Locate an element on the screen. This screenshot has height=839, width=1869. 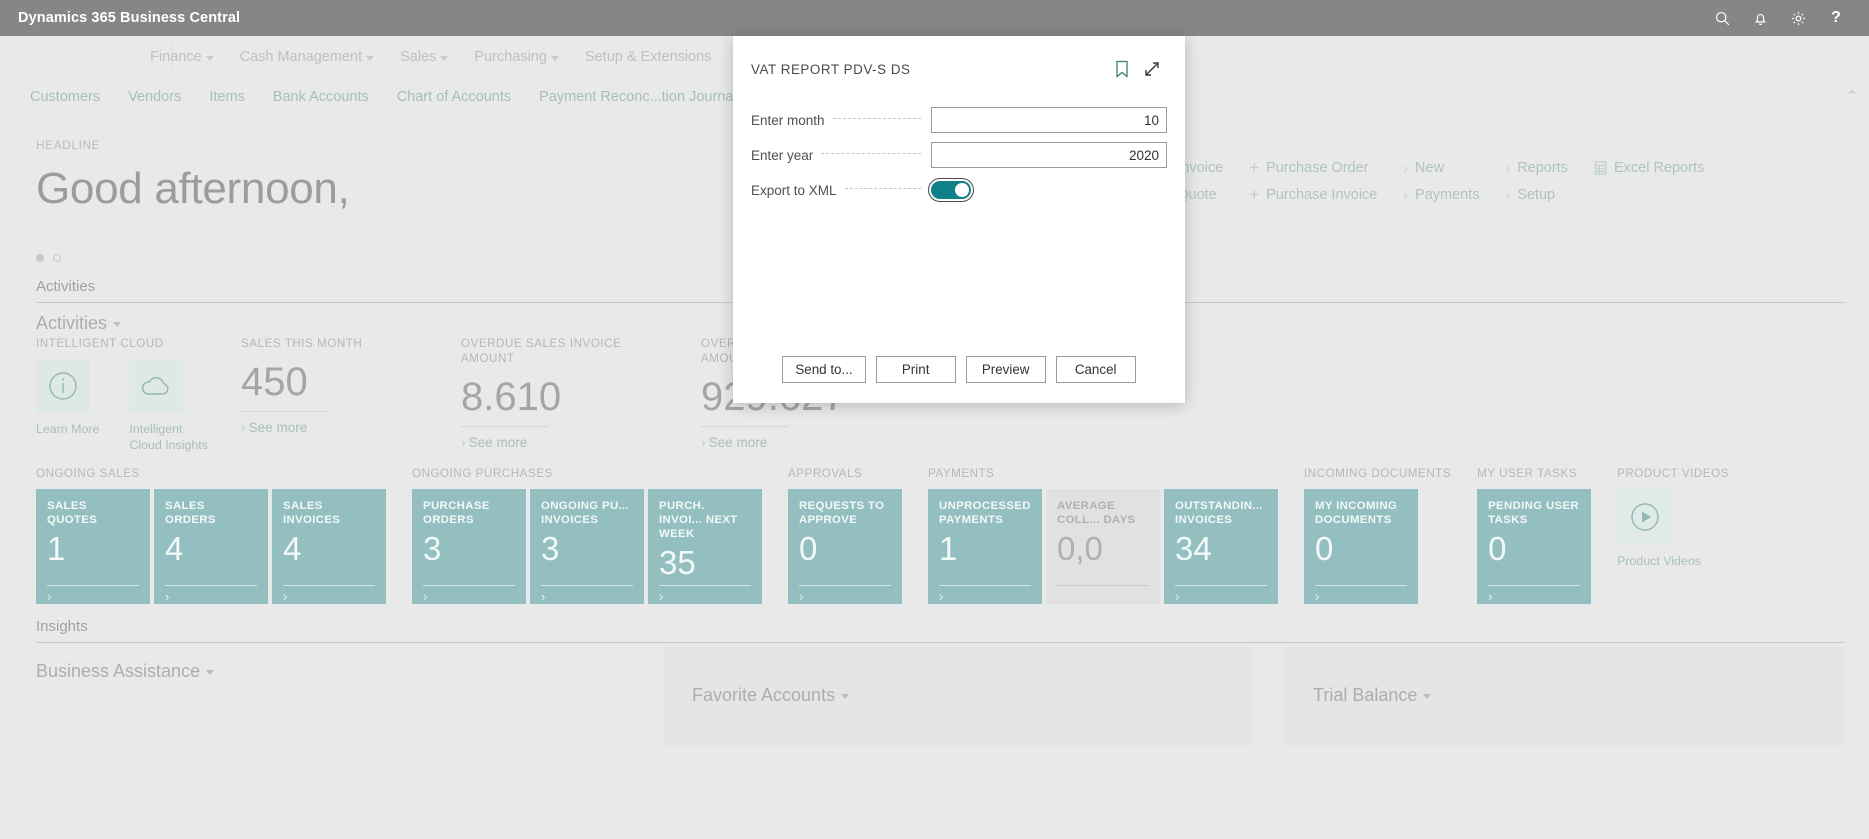
dialog-title: VAT REPORT PDV-S DS is located at coordinates (831, 69).